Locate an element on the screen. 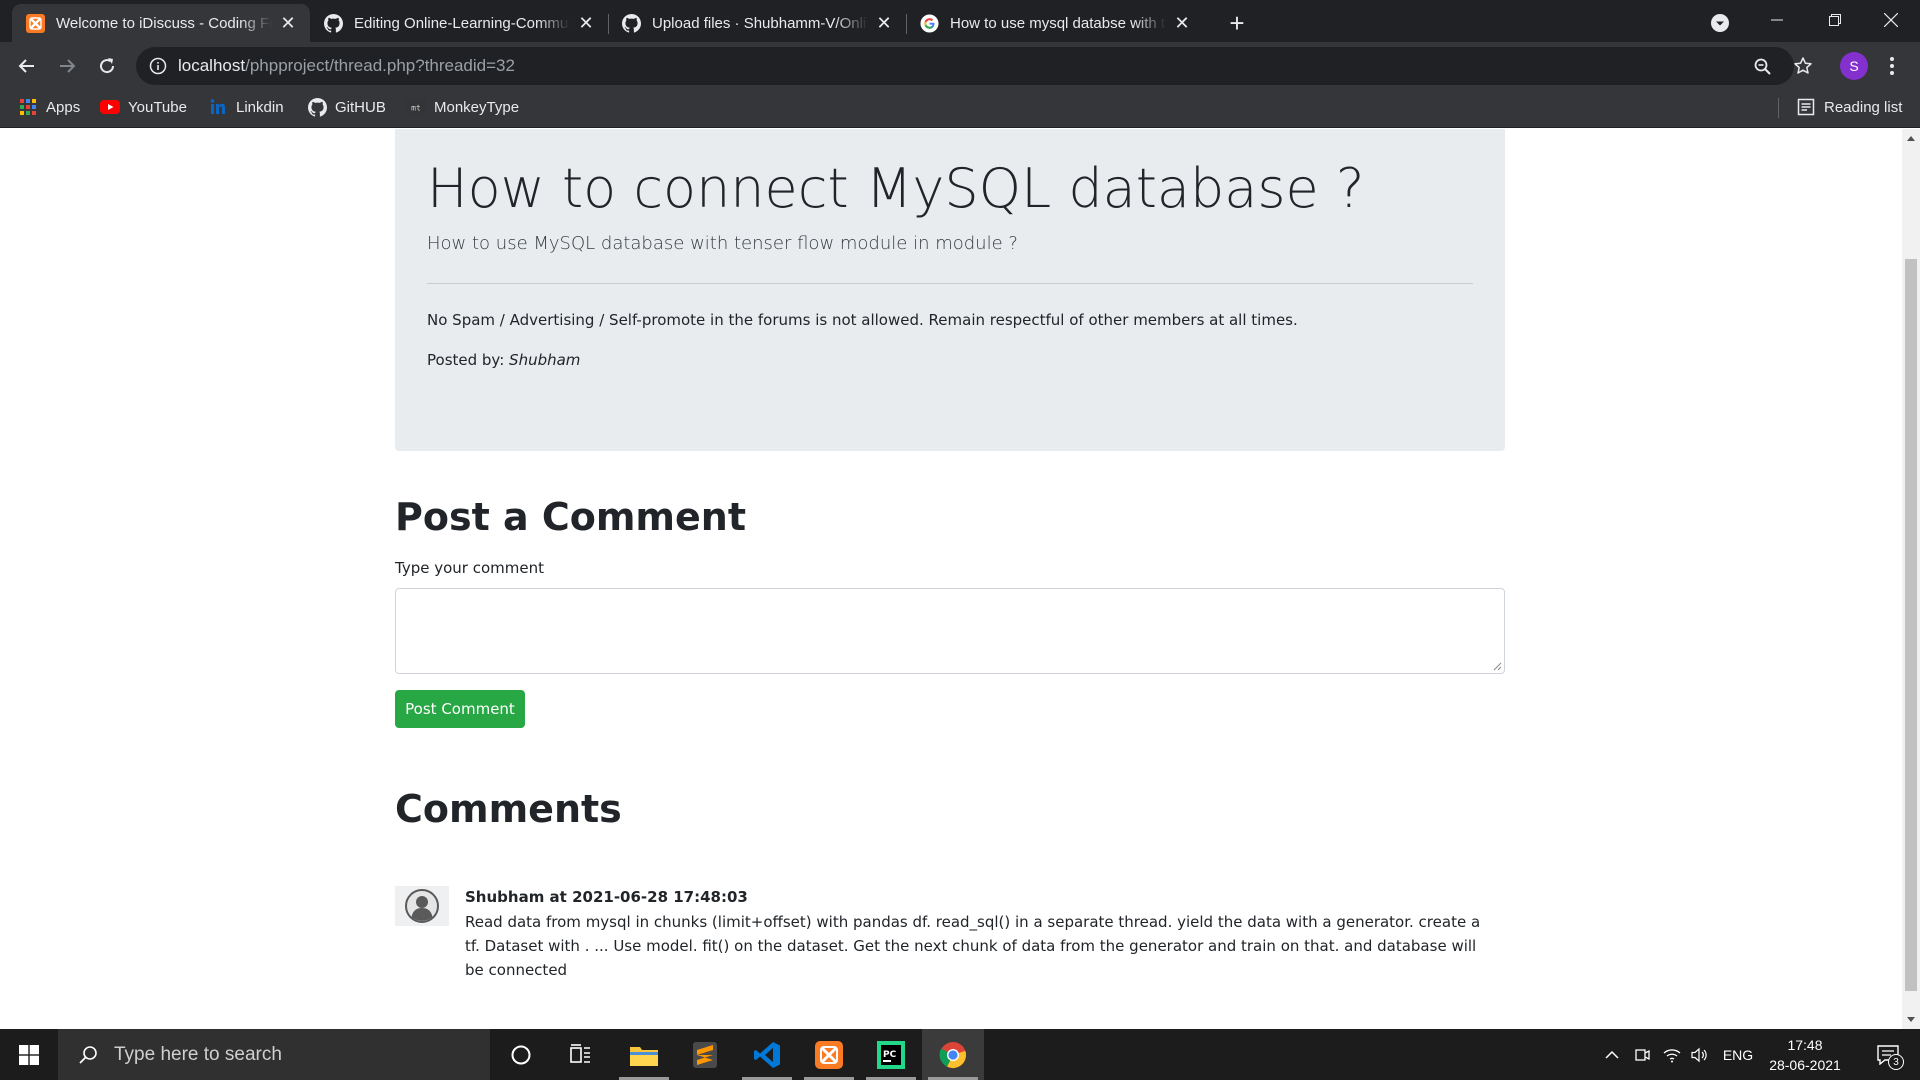  reading-list-button: Reading list is located at coordinates (1849, 107).